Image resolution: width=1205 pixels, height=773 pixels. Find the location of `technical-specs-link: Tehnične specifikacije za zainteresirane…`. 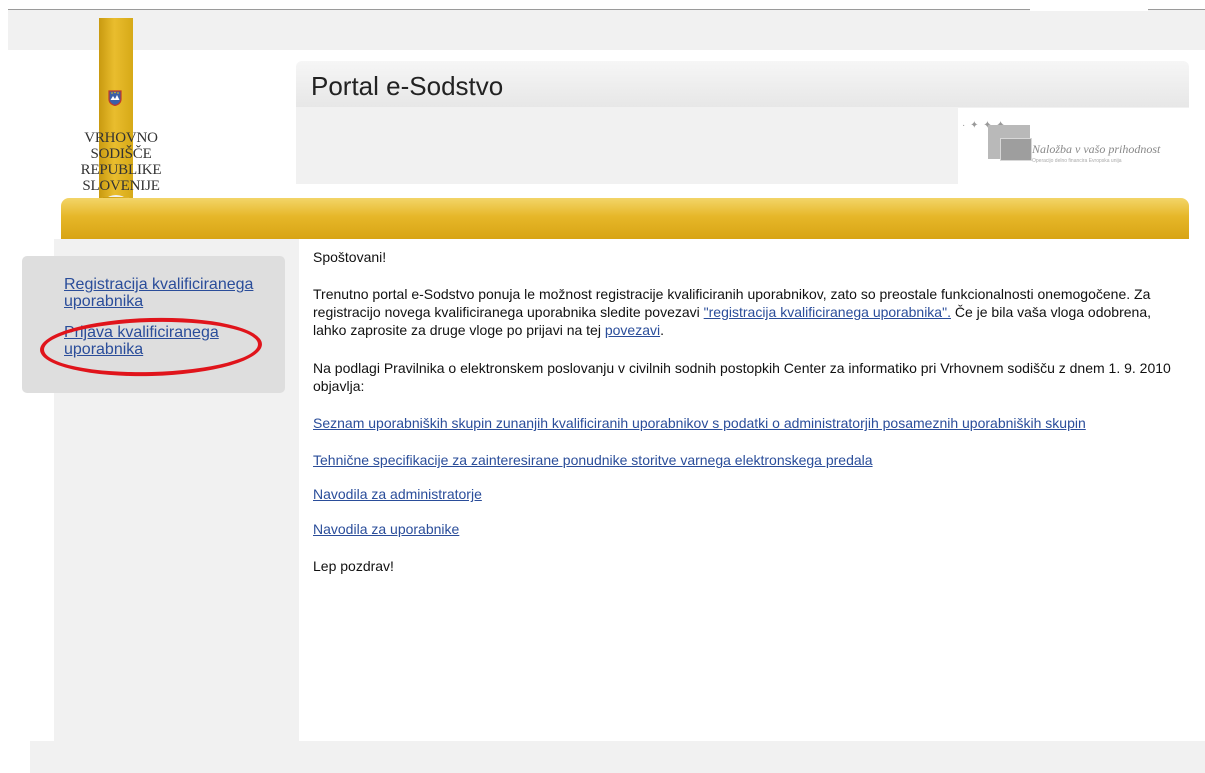

technical-specs-link: Tehnične specifikacije za zainteresirane… is located at coordinates (593, 460).